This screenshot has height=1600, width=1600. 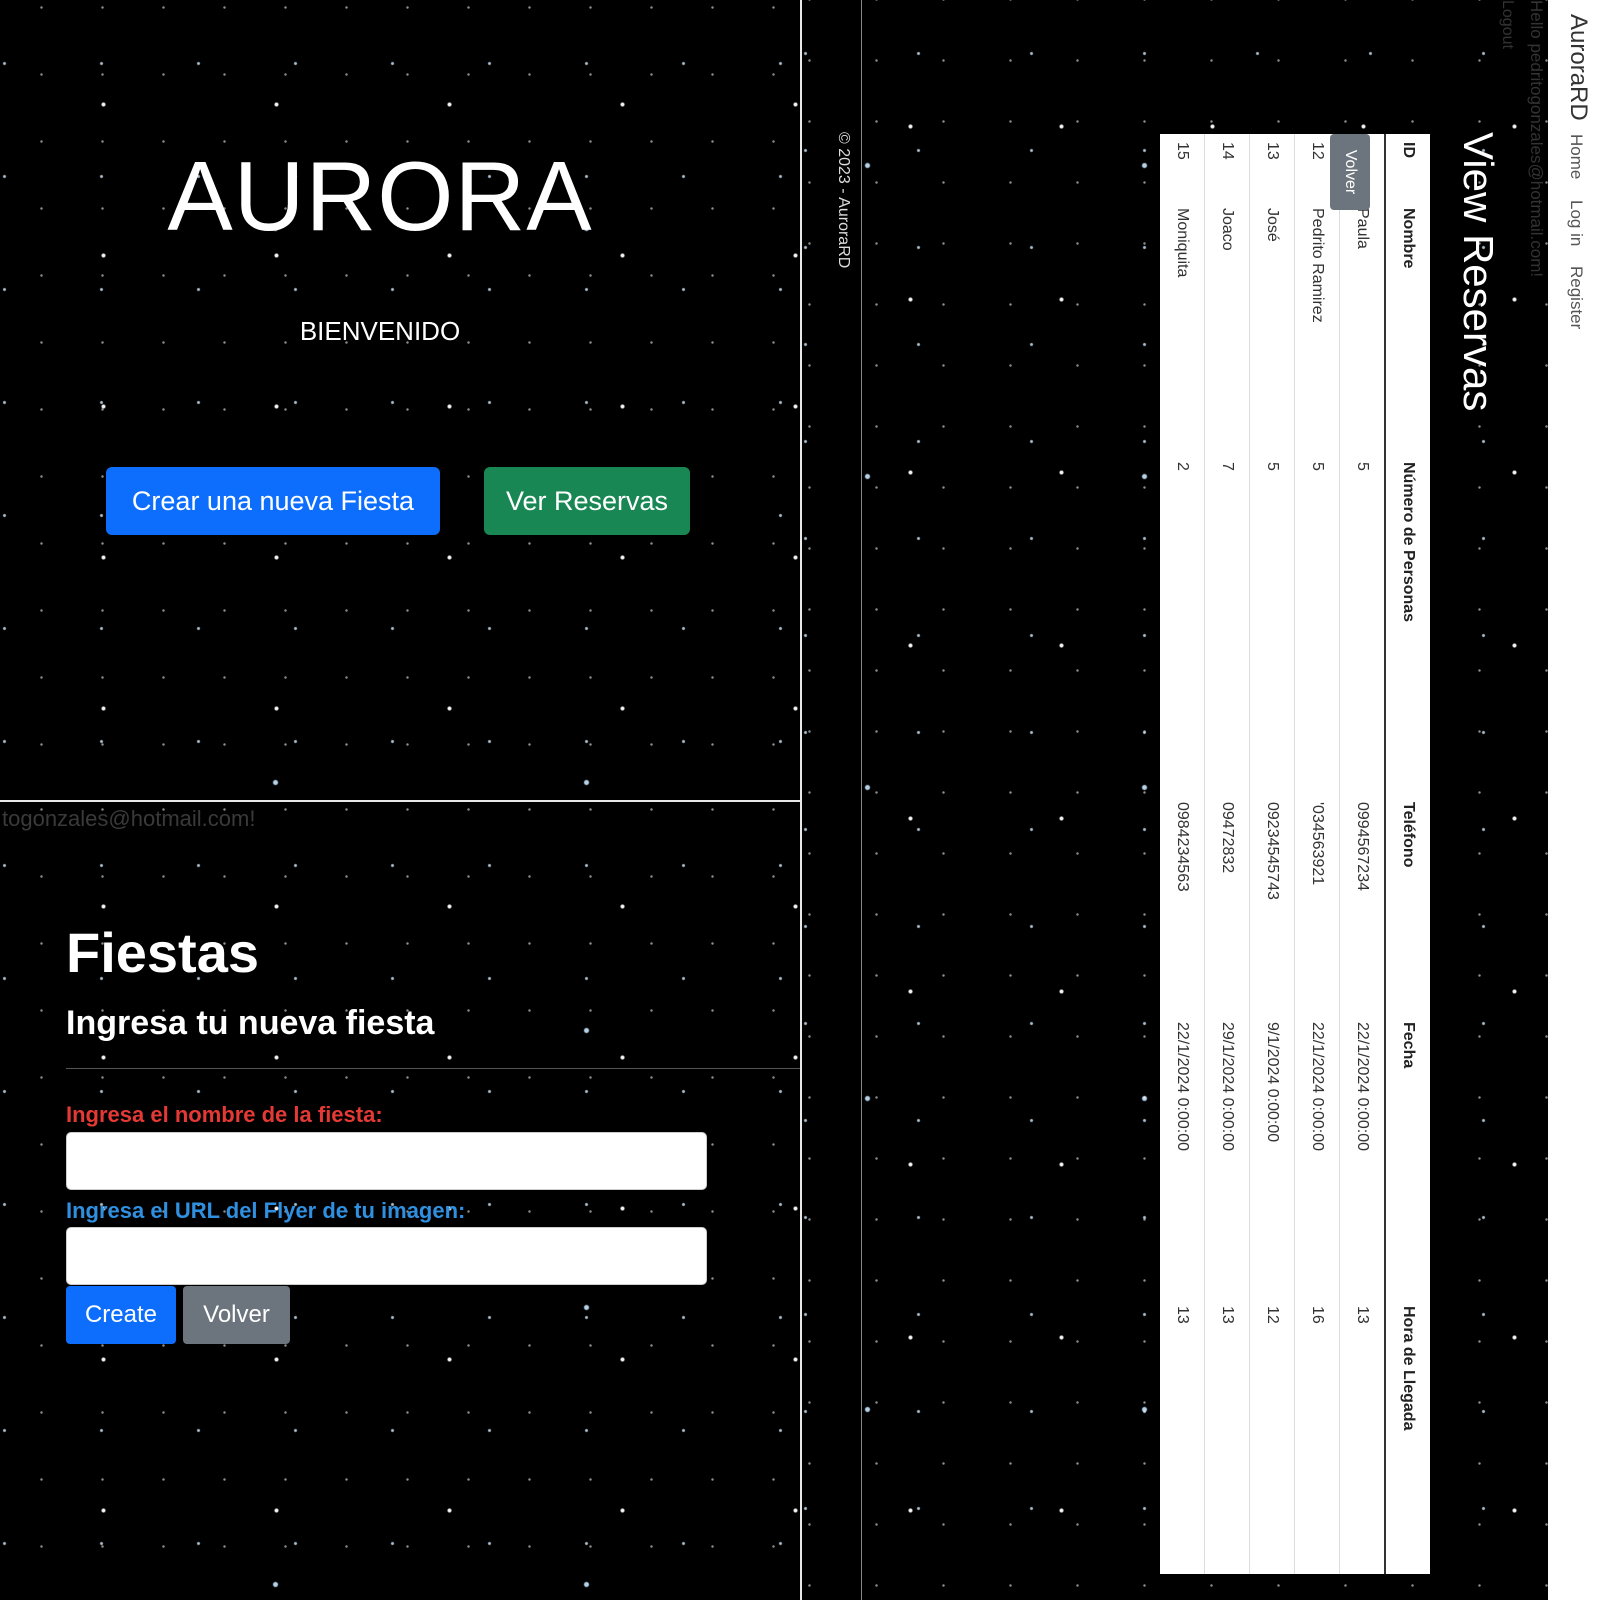 I want to click on welcome-text: BIENVENIDO, so click(x=380, y=331).